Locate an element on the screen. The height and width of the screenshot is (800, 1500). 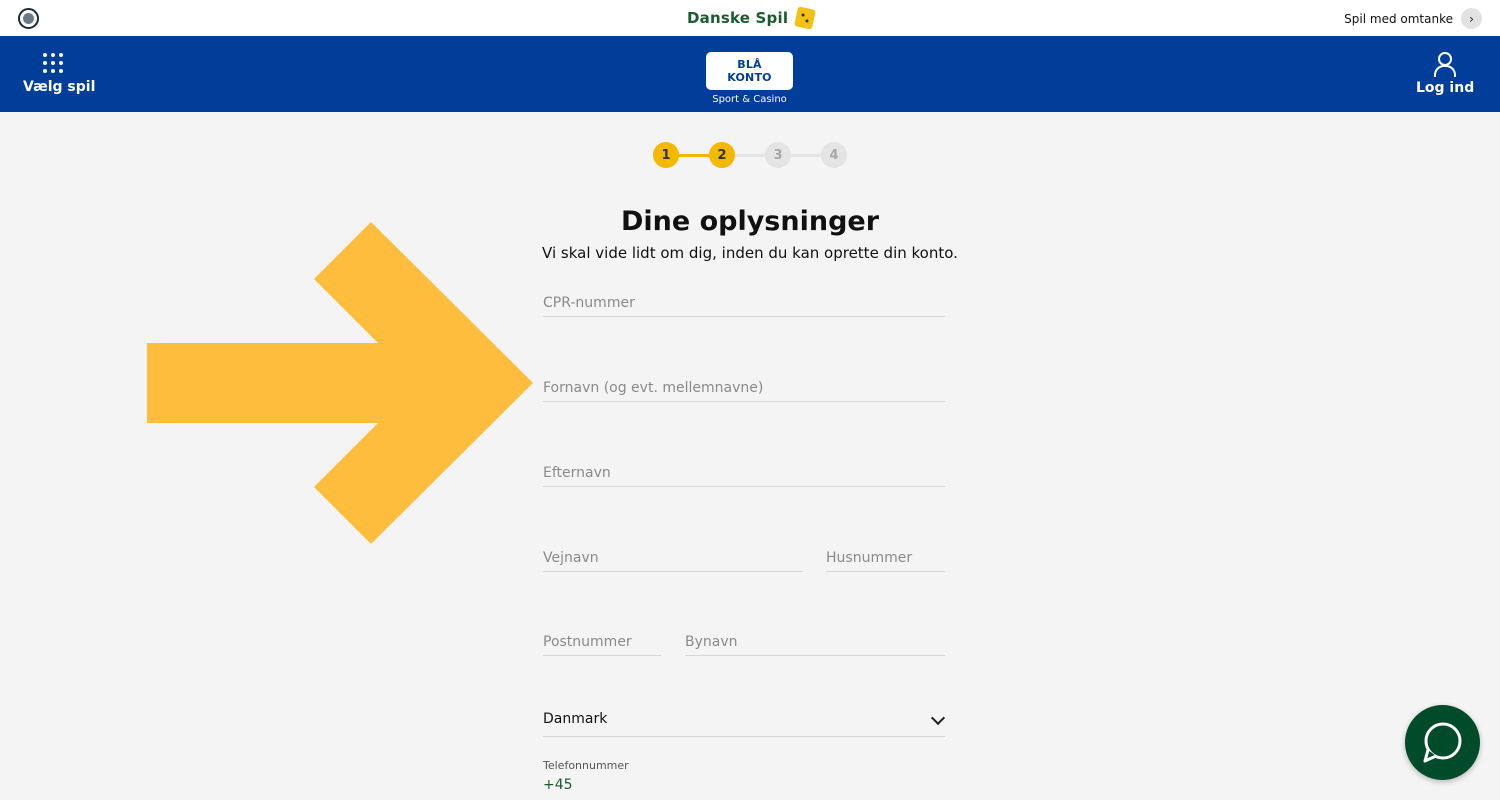
postal-code-input: Postnummer is located at coordinates (602, 644).